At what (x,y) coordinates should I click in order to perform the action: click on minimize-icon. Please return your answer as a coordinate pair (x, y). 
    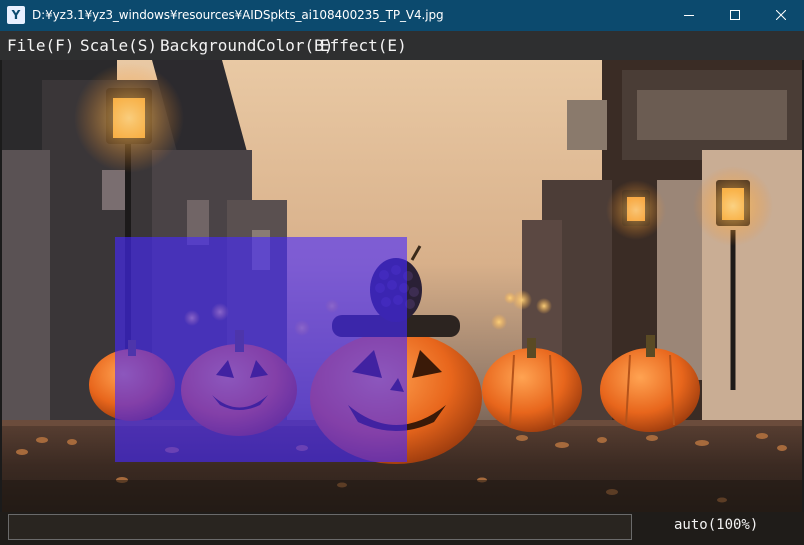
    Looking at the image, I should click on (689, 15).